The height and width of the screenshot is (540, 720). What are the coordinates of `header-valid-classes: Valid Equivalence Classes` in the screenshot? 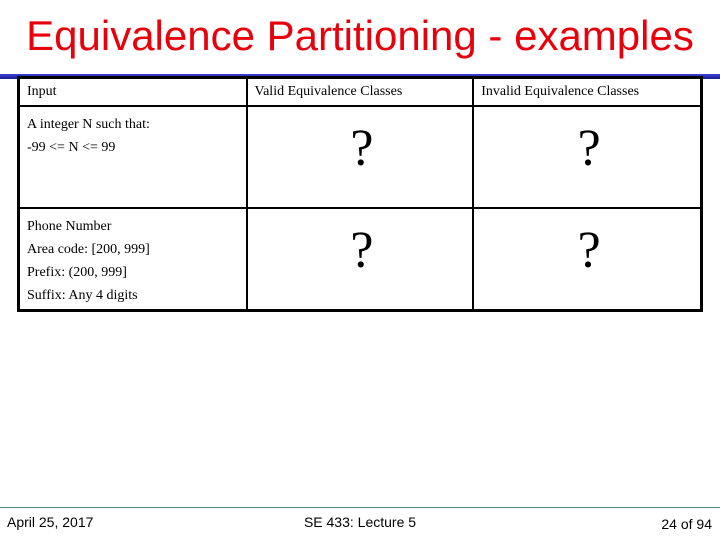 It's located at (360, 91).